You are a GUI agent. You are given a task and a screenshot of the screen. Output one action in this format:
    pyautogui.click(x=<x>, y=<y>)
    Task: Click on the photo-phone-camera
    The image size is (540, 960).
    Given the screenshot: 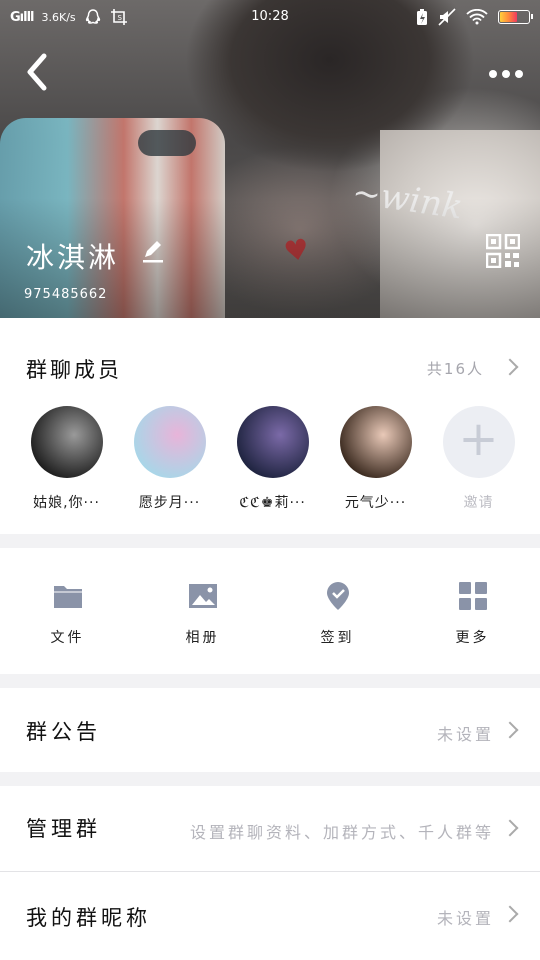 What is the action you would take?
    pyautogui.click(x=167, y=143)
    